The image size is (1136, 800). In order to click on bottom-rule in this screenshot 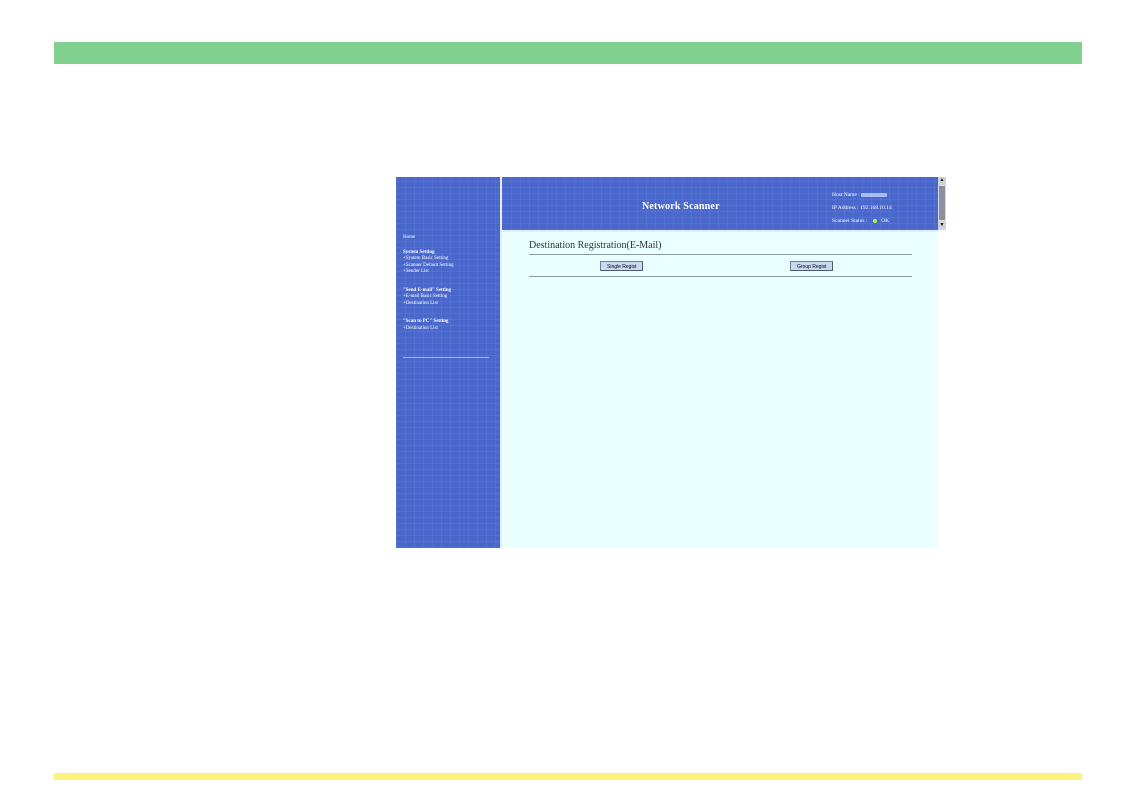, I will do `click(720, 276)`.